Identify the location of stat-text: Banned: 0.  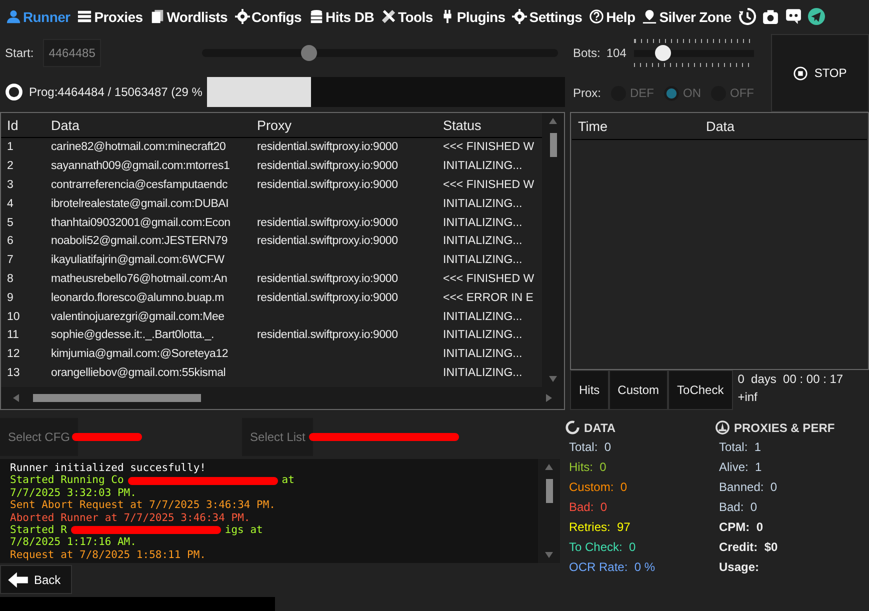
(748, 488).